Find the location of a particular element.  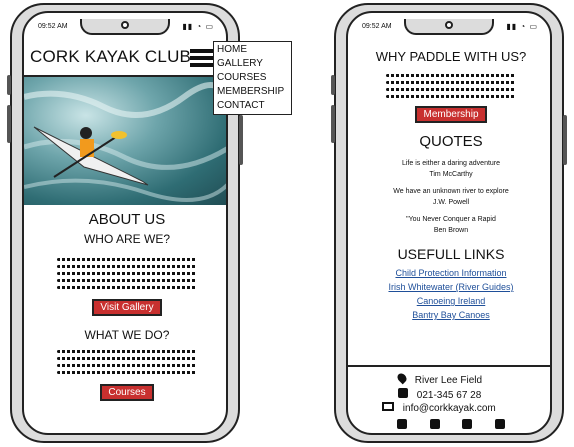

who-heading: WHO ARE WE? is located at coordinates (126, 239).